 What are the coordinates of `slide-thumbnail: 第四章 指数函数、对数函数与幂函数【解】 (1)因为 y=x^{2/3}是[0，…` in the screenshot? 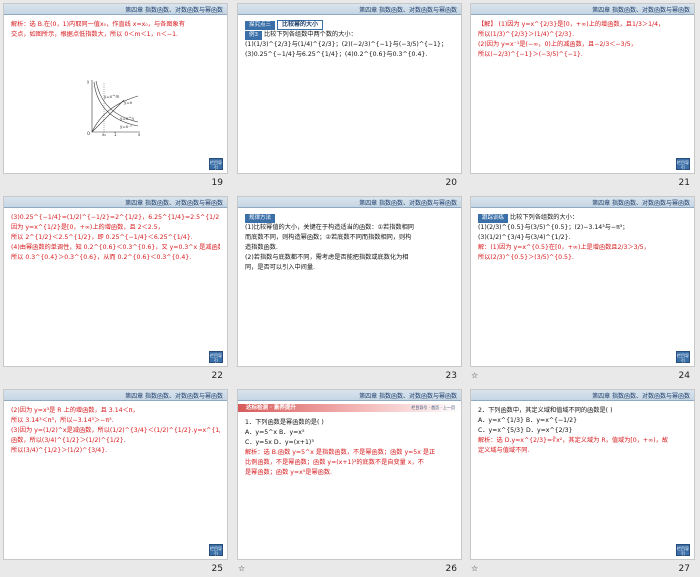 It's located at (583, 96).